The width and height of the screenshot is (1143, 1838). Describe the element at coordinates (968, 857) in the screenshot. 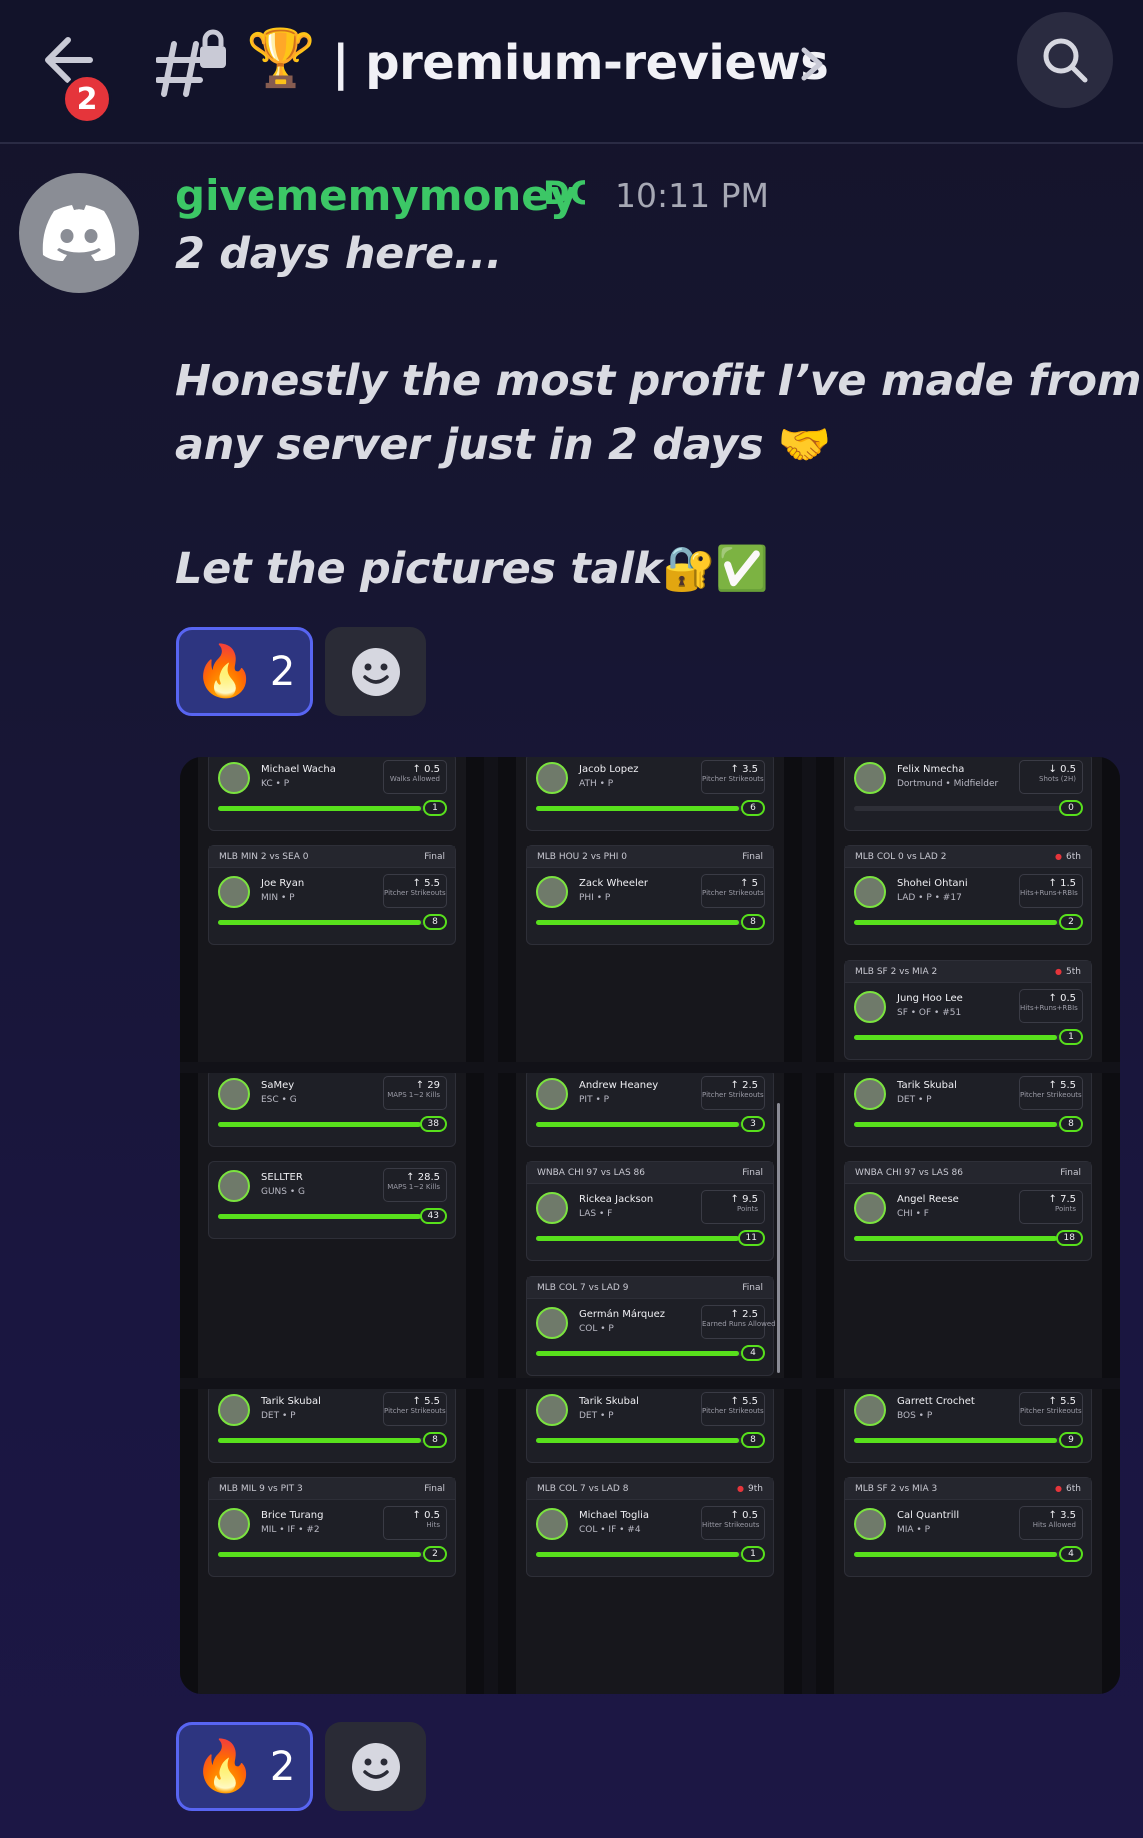

I see `game-header: MLB COL 0 vs LAD 2 6th` at that location.